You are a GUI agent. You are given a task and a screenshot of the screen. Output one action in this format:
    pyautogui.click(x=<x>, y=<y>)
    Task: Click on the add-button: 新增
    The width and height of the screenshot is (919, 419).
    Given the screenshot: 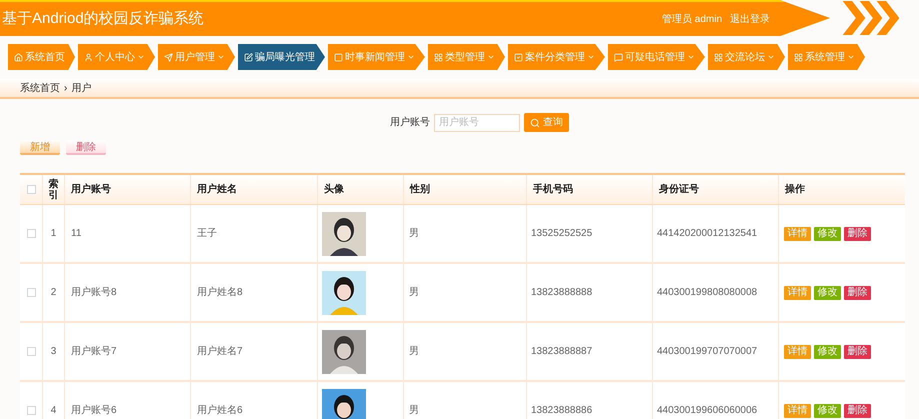 What is the action you would take?
    pyautogui.click(x=40, y=147)
    